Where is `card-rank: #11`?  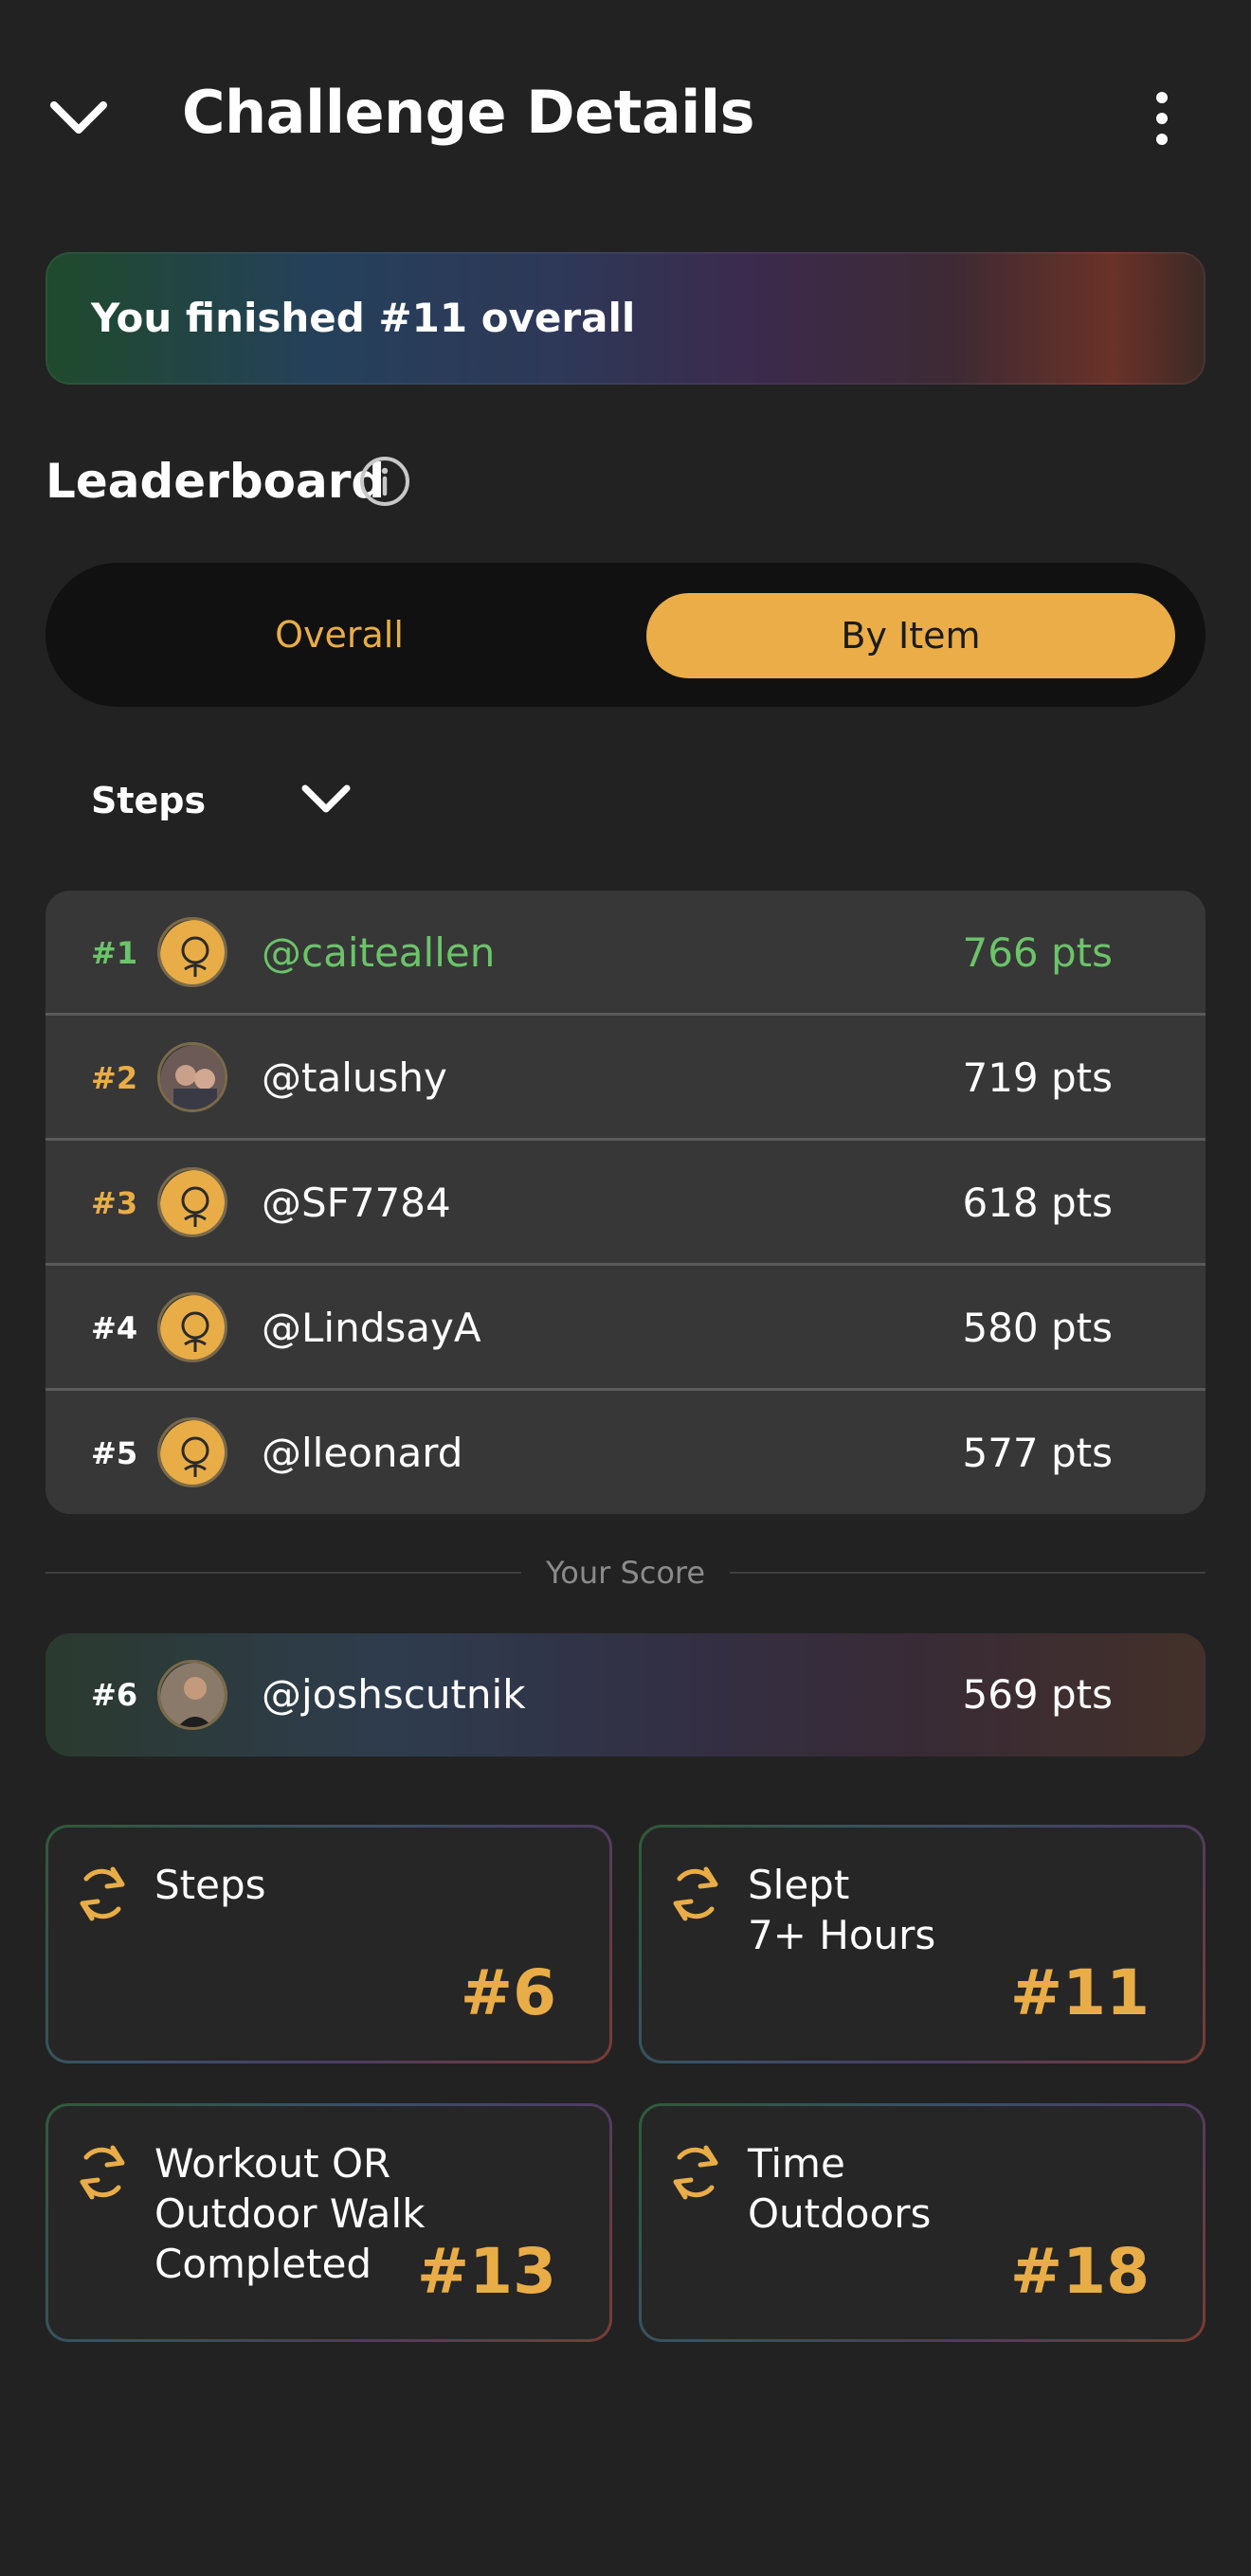
card-rank: #11 is located at coordinates (1079, 1992).